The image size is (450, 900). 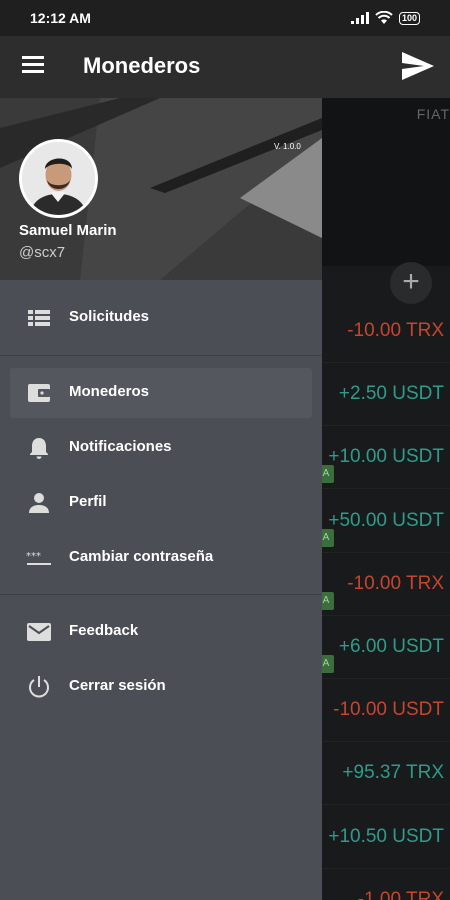 I want to click on mail-icon, so click(x=39, y=632).